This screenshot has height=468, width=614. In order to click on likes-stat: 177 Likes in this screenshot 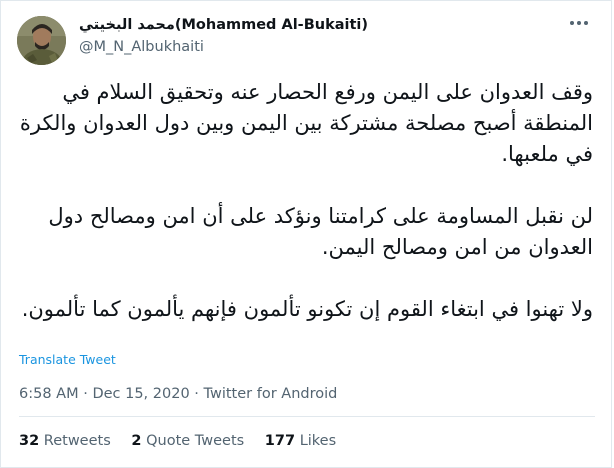, I will do `click(300, 441)`.